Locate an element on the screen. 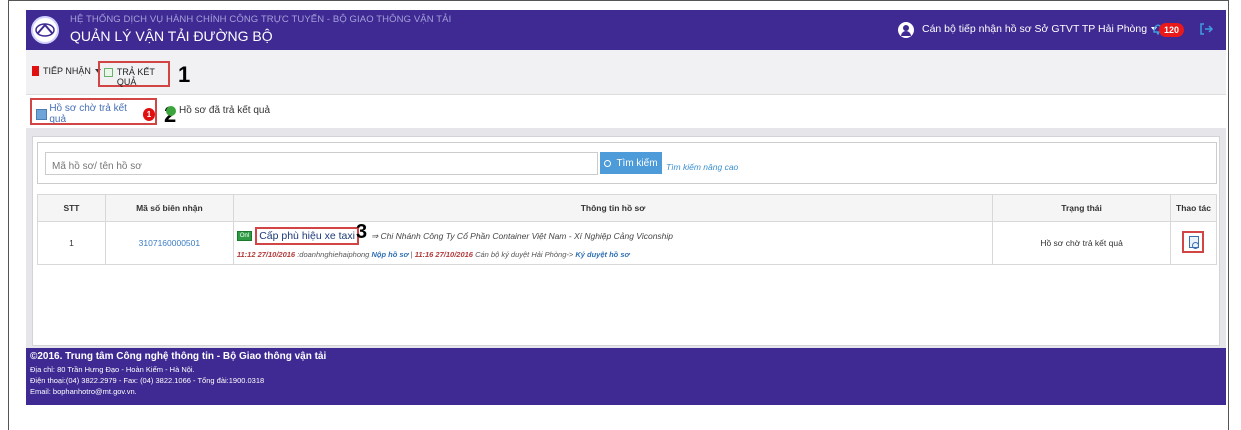 The height and width of the screenshot is (430, 1241). tab-returned-label: Hồ sơ đã trả kết quả is located at coordinates (225, 110).